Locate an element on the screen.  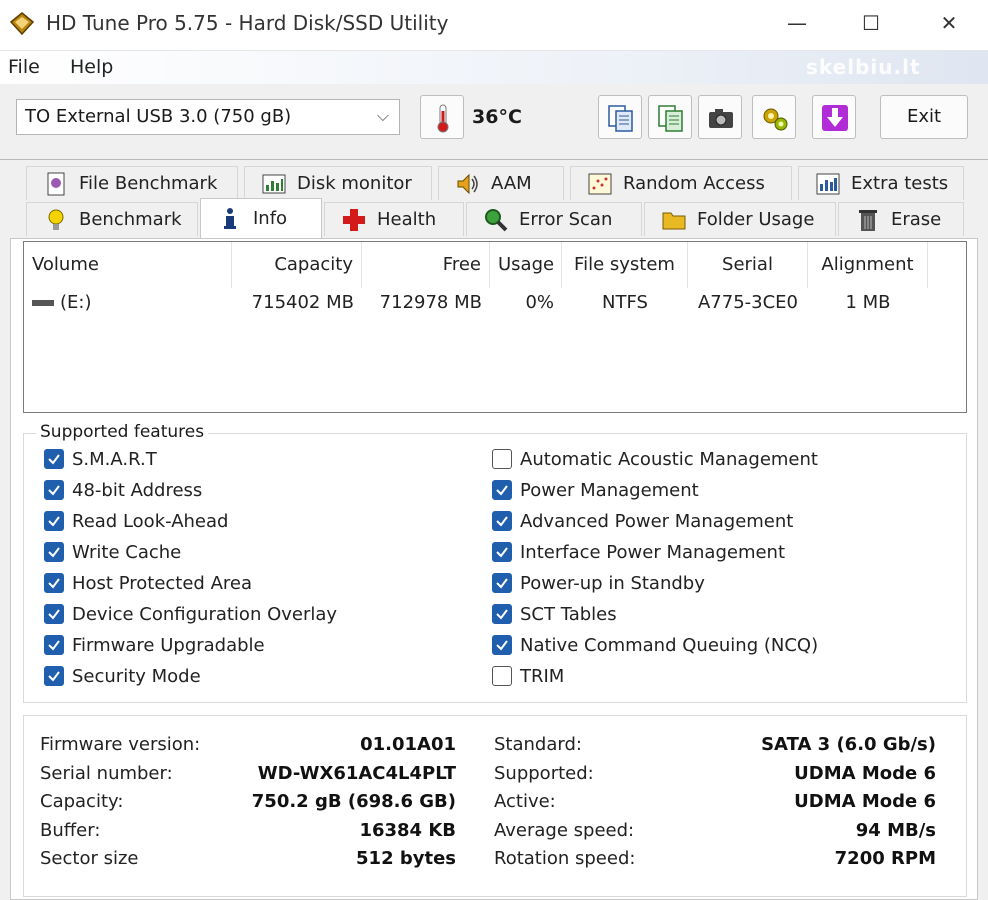
feature-device-configuration-overlay: Device Configuration Overlay is located at coordinates (190, 614).